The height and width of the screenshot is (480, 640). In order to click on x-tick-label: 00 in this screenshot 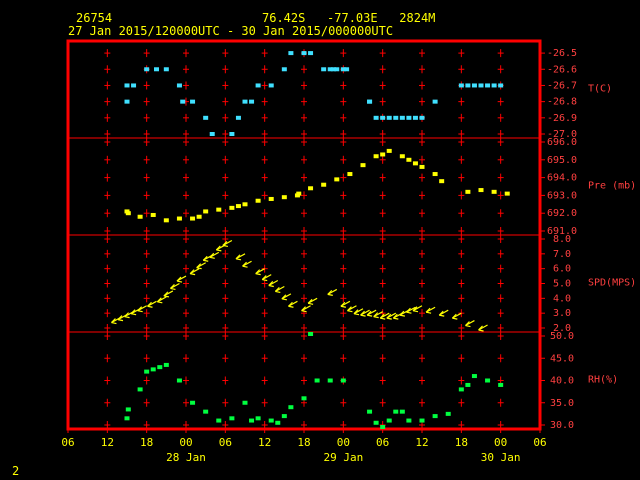, I will do `click(185, 442)`.